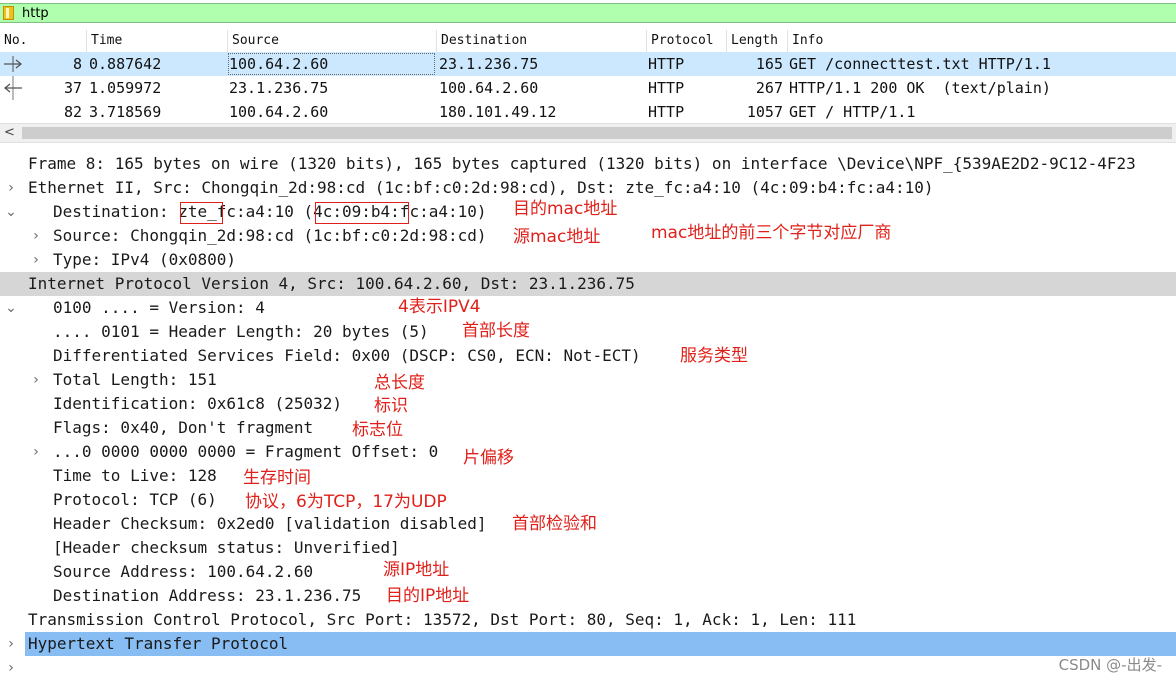  I want to click on packet-no: 82, so click(72, 112).